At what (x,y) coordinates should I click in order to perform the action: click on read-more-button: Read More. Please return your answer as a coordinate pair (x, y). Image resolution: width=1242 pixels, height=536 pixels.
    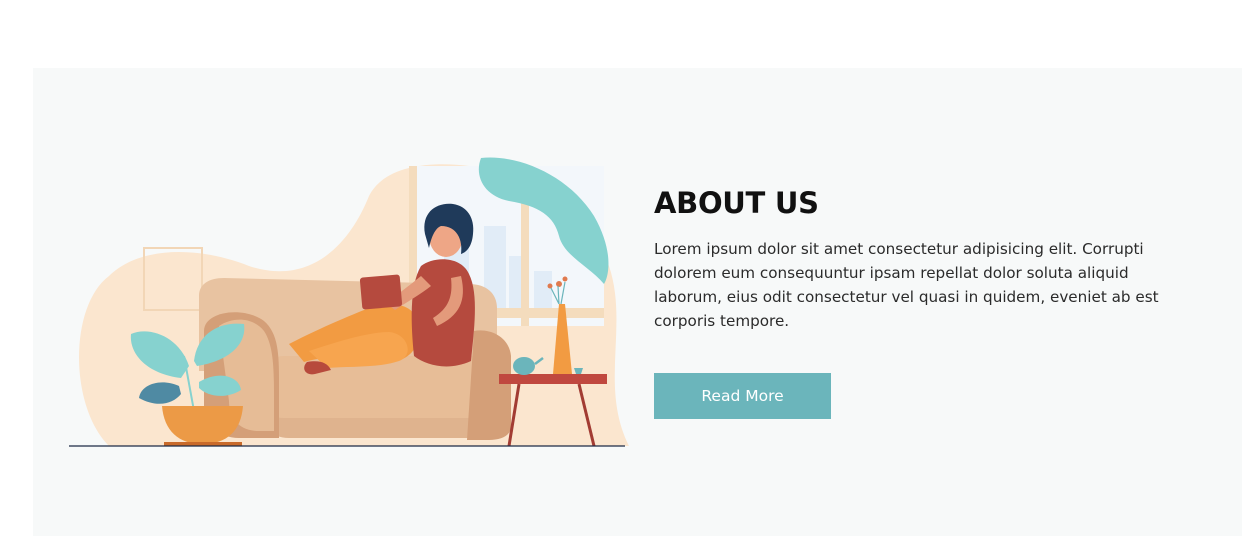
    Looking at the image, I should click on (742, 396).